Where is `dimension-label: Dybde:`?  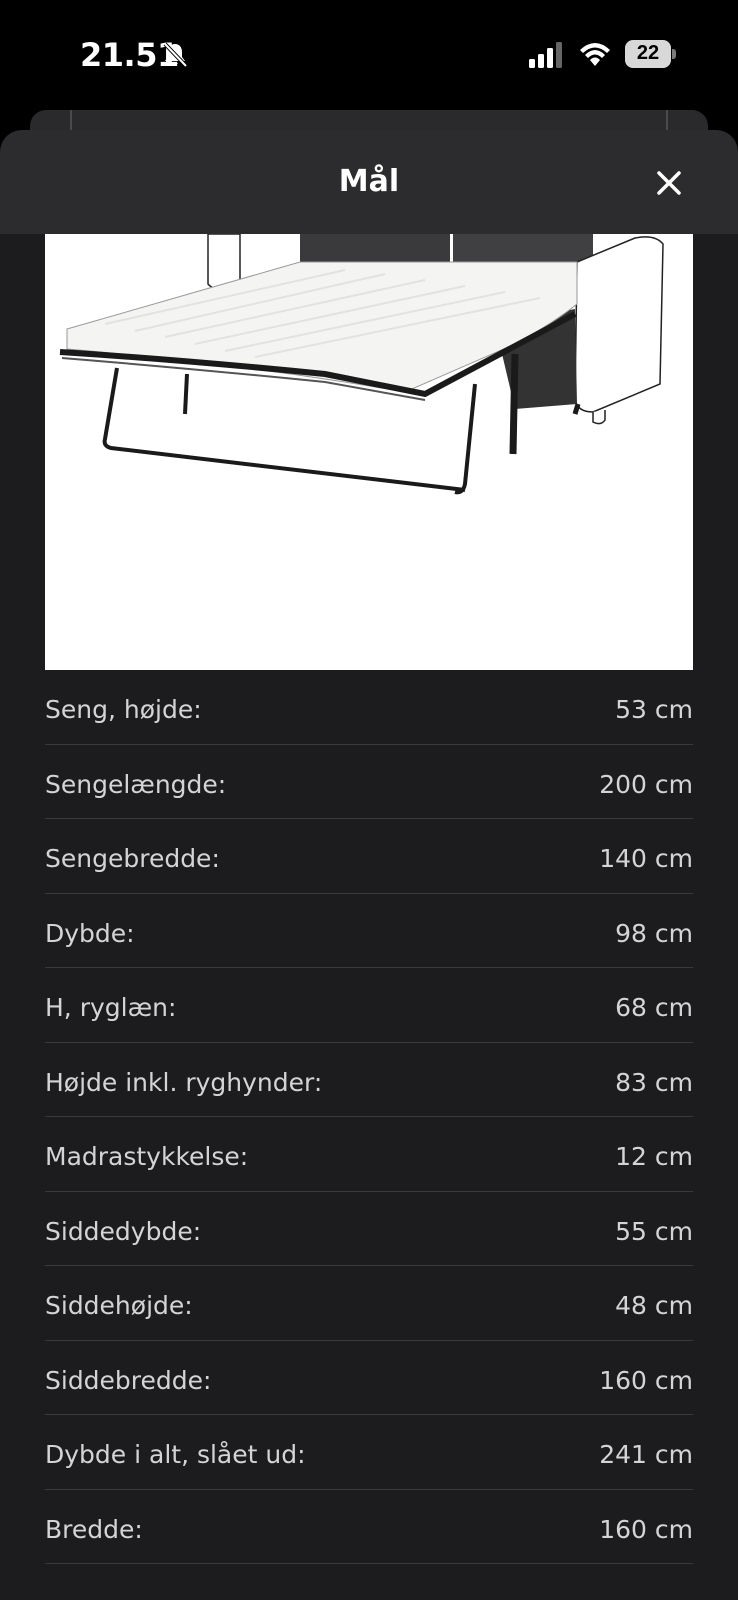
dimension-label: Dybde: is located at coordinates (90, 933).